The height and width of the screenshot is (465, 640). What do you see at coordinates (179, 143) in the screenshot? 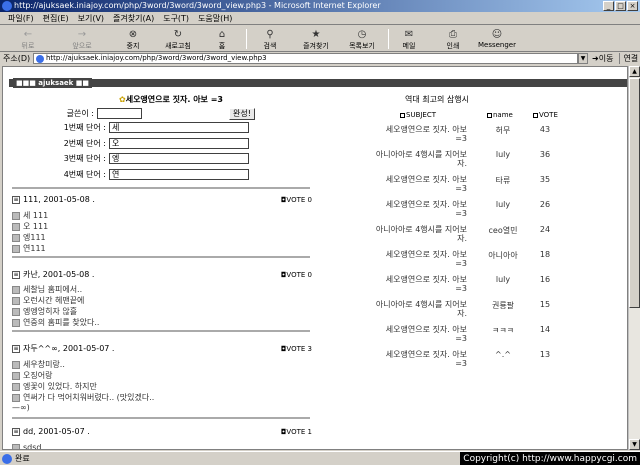
I see `word2-input: 오` at bounding box center [179, 143].